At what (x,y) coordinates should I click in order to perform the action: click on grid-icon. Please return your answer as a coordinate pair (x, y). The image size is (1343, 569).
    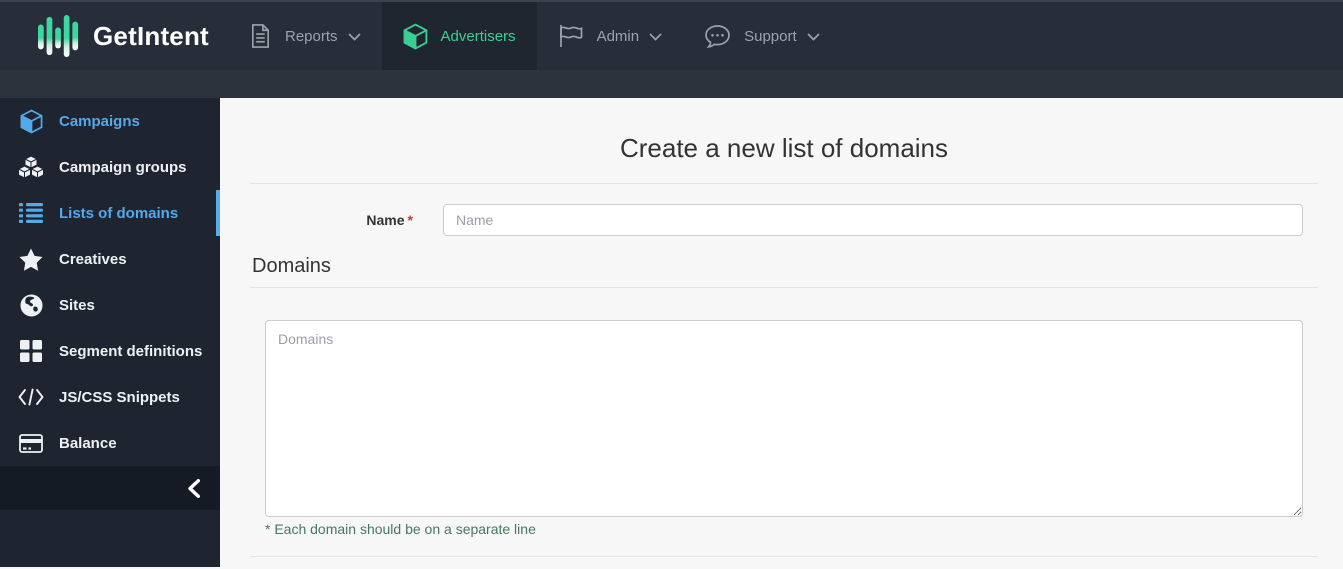
    Looking at the image, I should click on (31, 351).